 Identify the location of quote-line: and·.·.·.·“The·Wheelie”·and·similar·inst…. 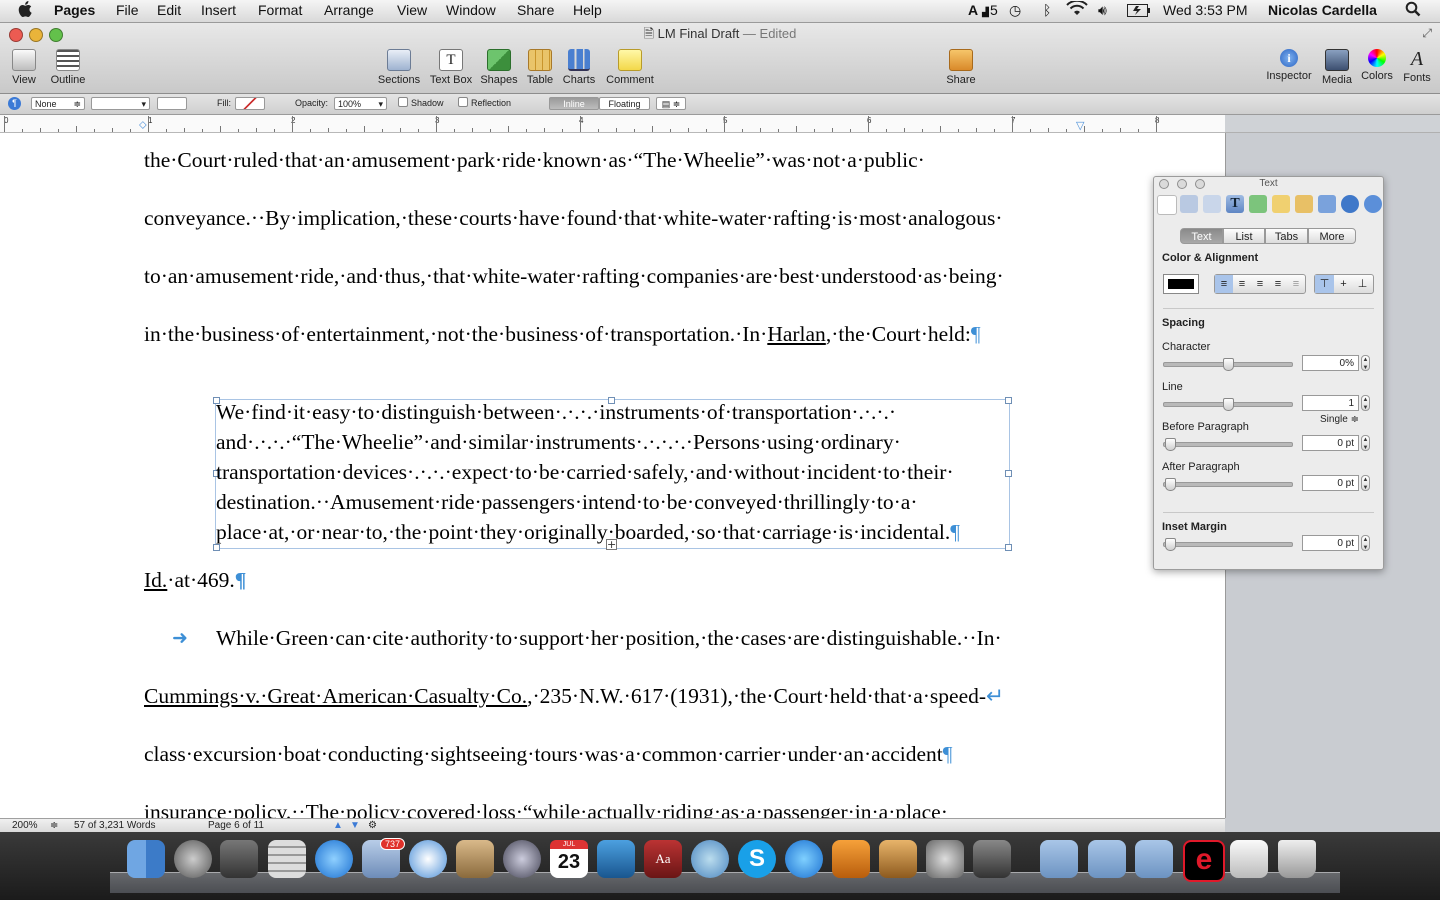
(558, 442).